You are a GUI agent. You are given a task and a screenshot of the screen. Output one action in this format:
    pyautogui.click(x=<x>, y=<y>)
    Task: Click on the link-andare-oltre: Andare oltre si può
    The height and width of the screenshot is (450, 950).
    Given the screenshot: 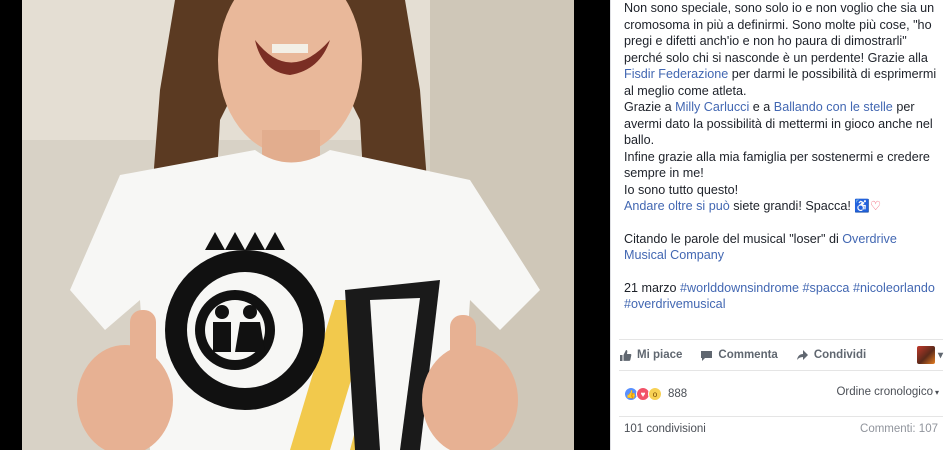 What is the action you would take?
    pyautogui.click(x=677, y=206)
    